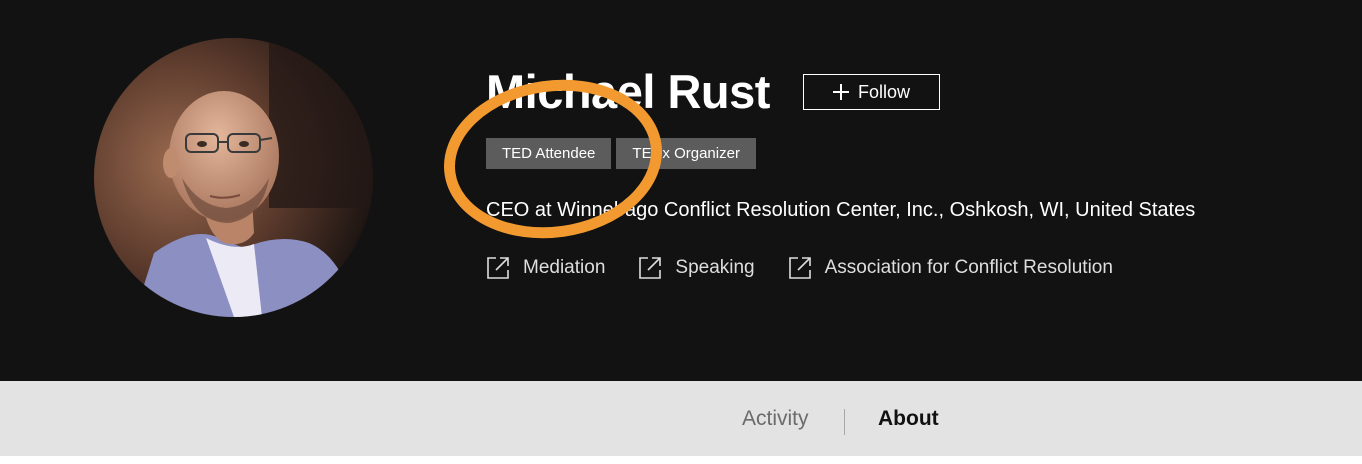 The height and width of the screenshot is (464, 1362). What do you see at coordinates (968, 267) in the screenshot?
I see `link-label: Association for Conflict Resolution` at bounding box center [968, 267].